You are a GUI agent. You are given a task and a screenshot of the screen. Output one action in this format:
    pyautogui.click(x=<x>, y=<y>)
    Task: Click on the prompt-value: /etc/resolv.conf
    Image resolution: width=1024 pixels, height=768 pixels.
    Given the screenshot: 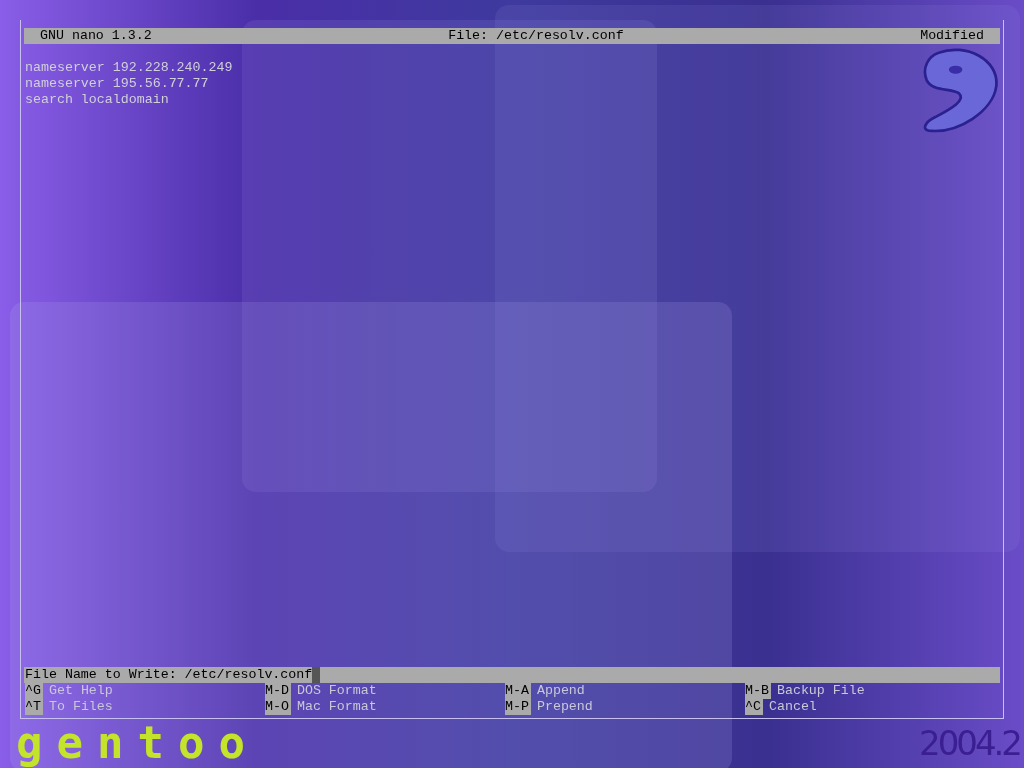 What is the action you would take?
    pyautogui.click(x=248, y=675)
    